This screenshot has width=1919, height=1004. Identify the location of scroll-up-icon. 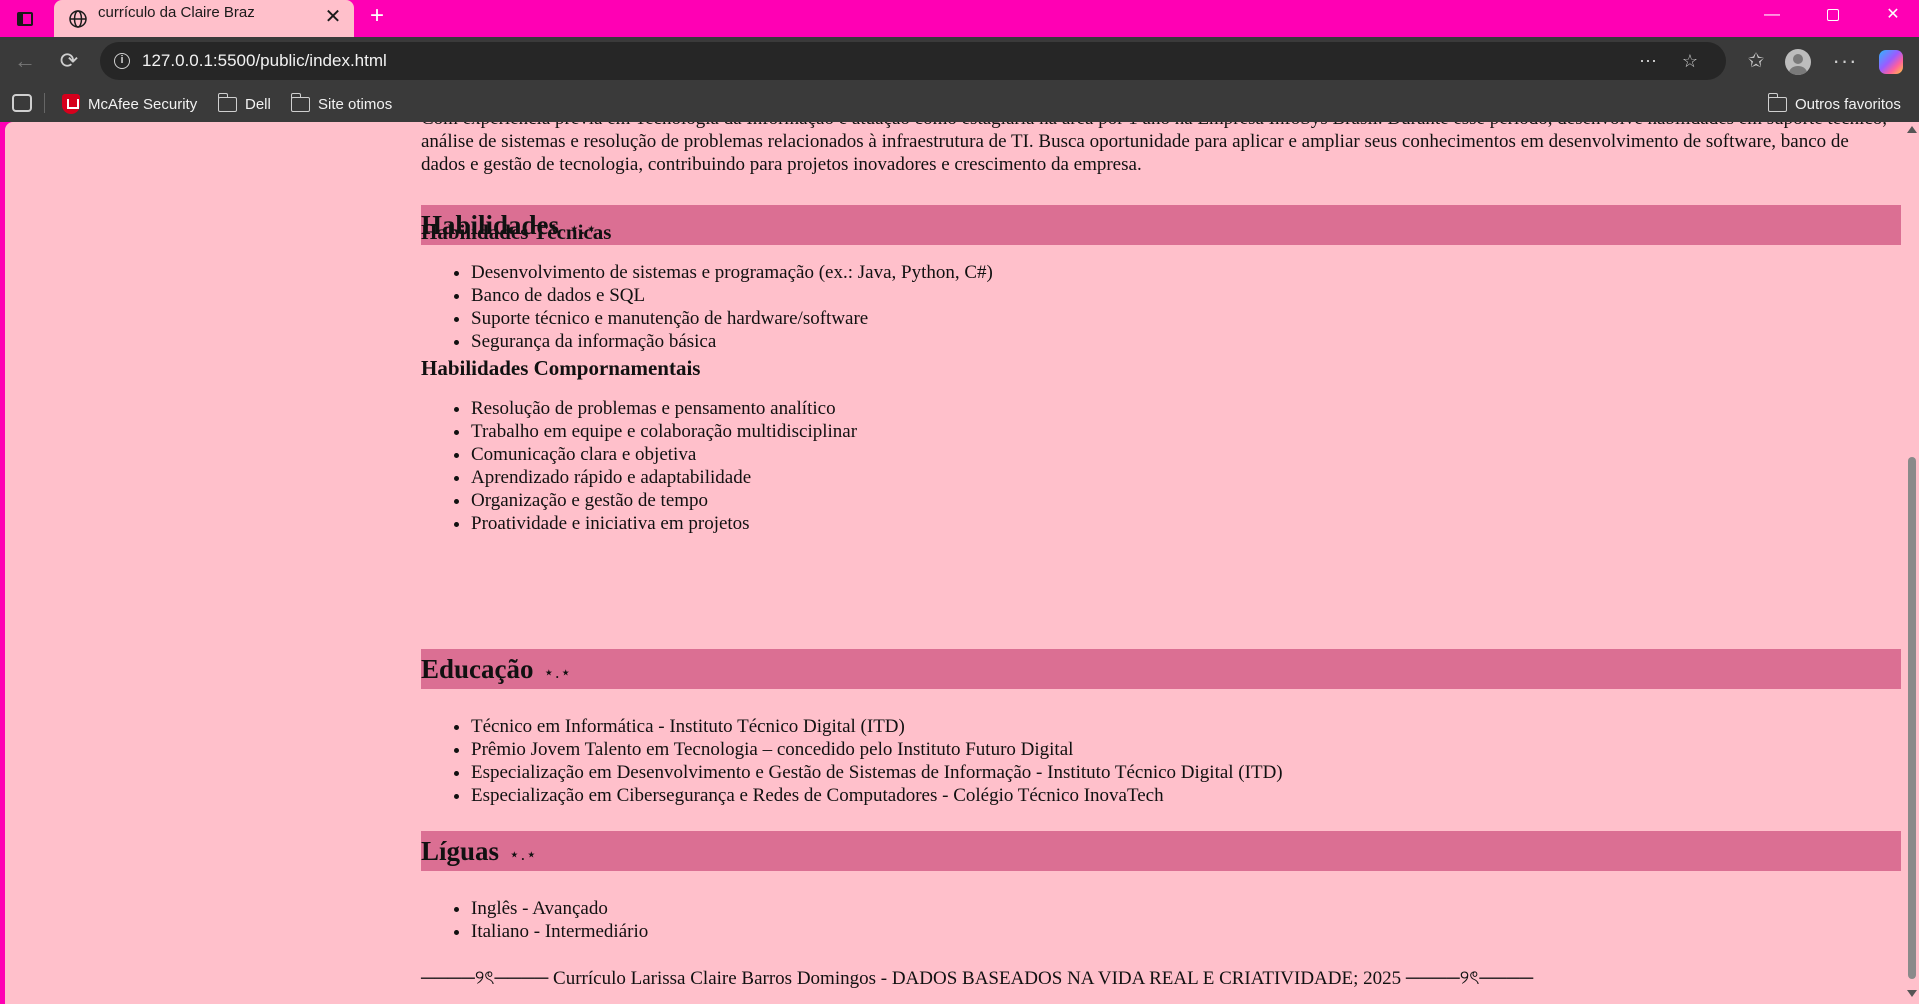
(1912, 129).